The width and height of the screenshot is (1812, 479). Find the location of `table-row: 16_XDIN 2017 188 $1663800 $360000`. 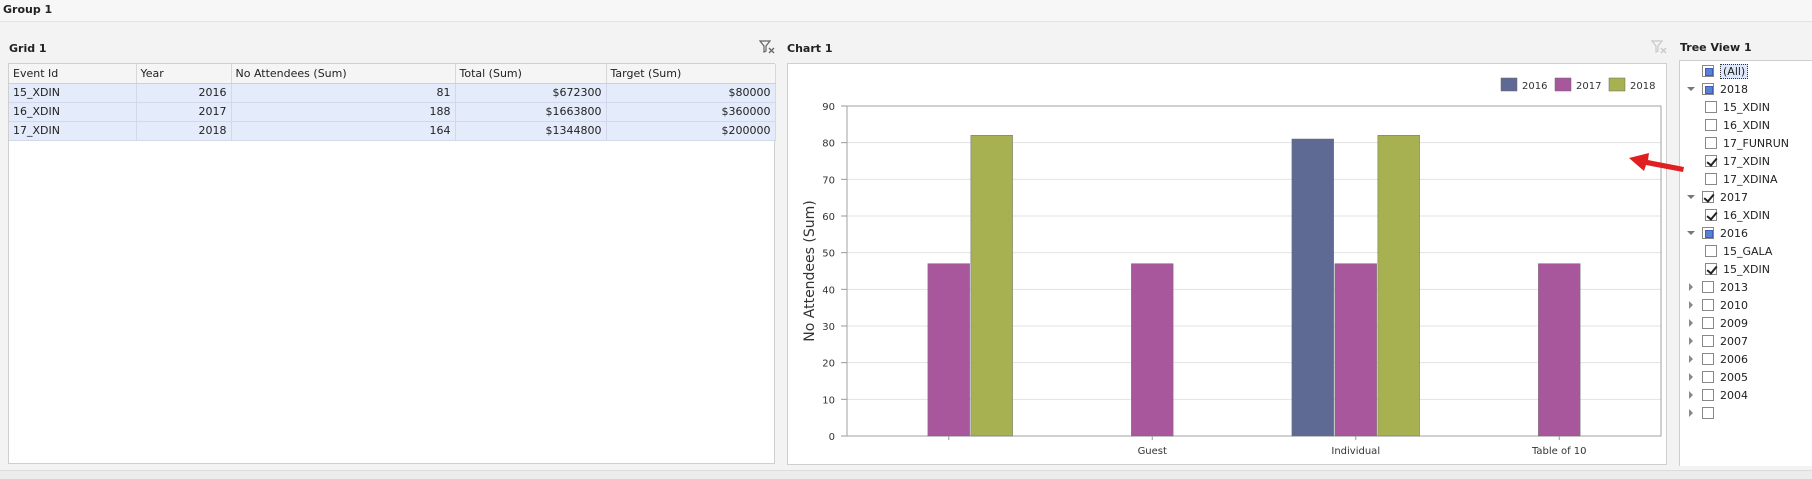

table-row: 16_XDIN 2017 188 $1663800 $360000 is located at coordinates (392, 112).